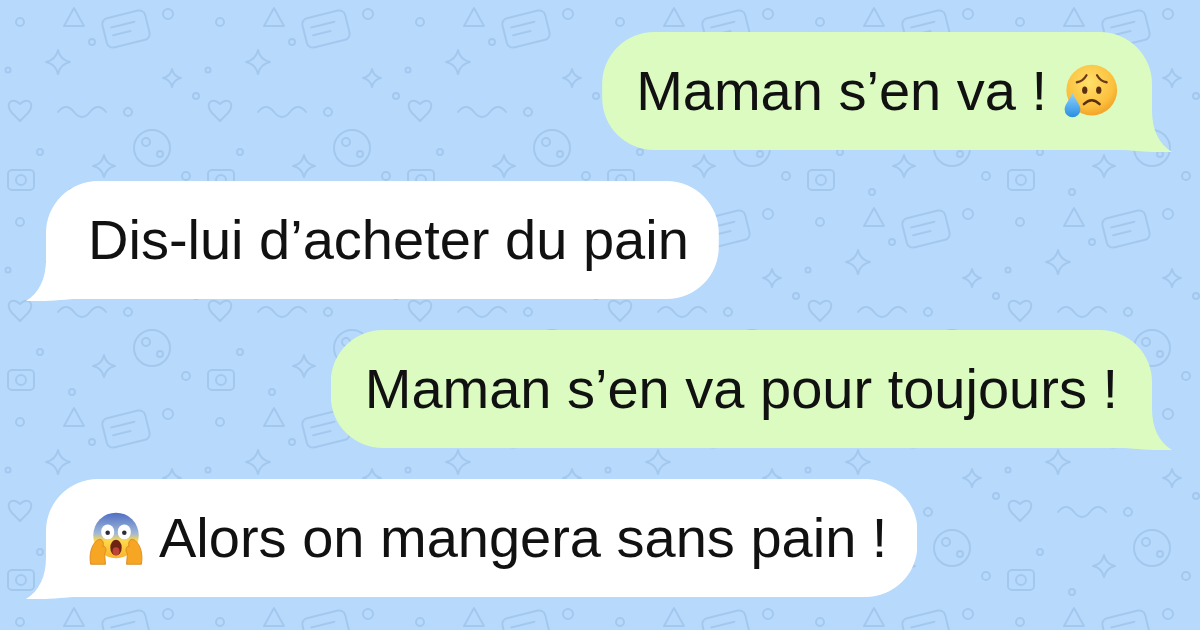 The height and width of the screenshot is (630, 1200). I want to click on sad-face-with-drop-icon, so click(1090, 91).